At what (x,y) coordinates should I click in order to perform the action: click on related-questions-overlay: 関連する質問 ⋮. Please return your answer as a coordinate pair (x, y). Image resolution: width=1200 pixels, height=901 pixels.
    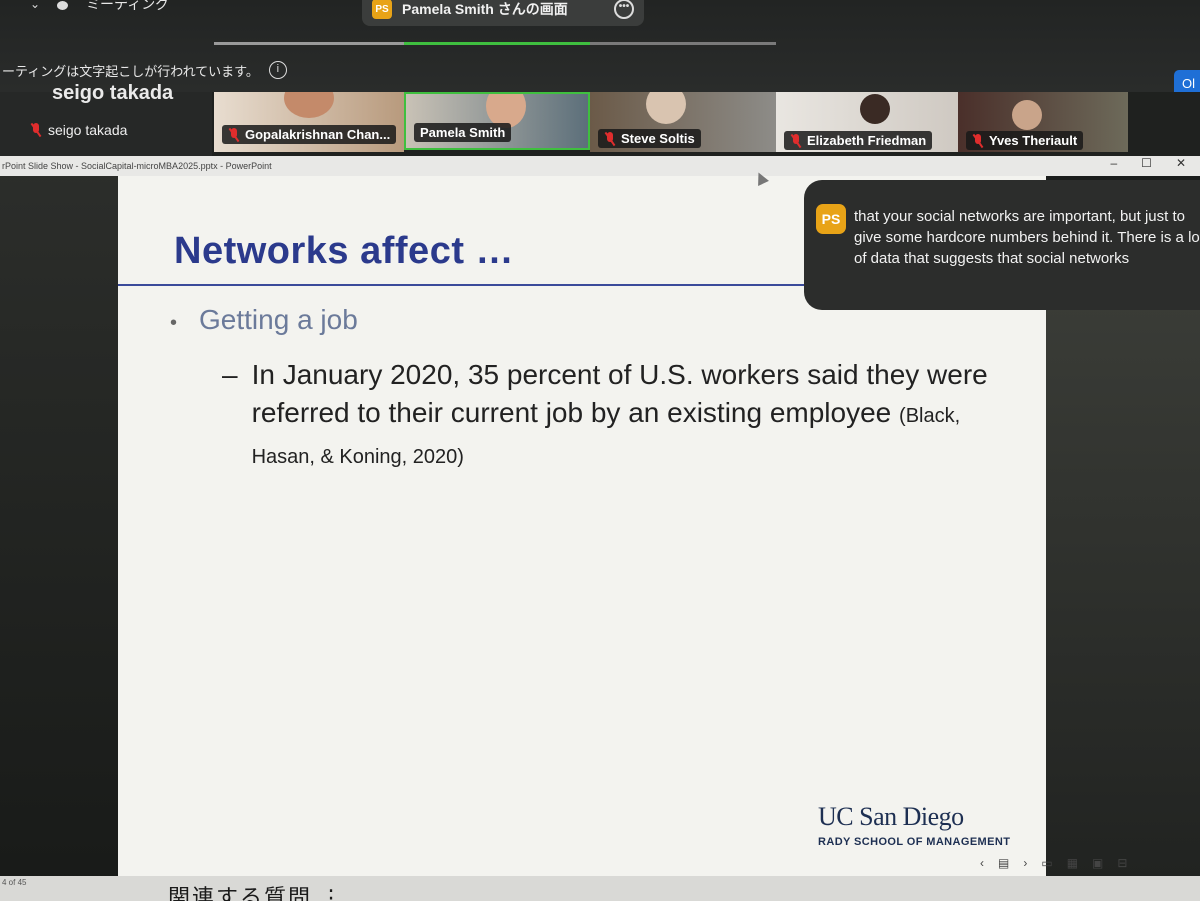
    Looking at the image, I should click on (256, 893).